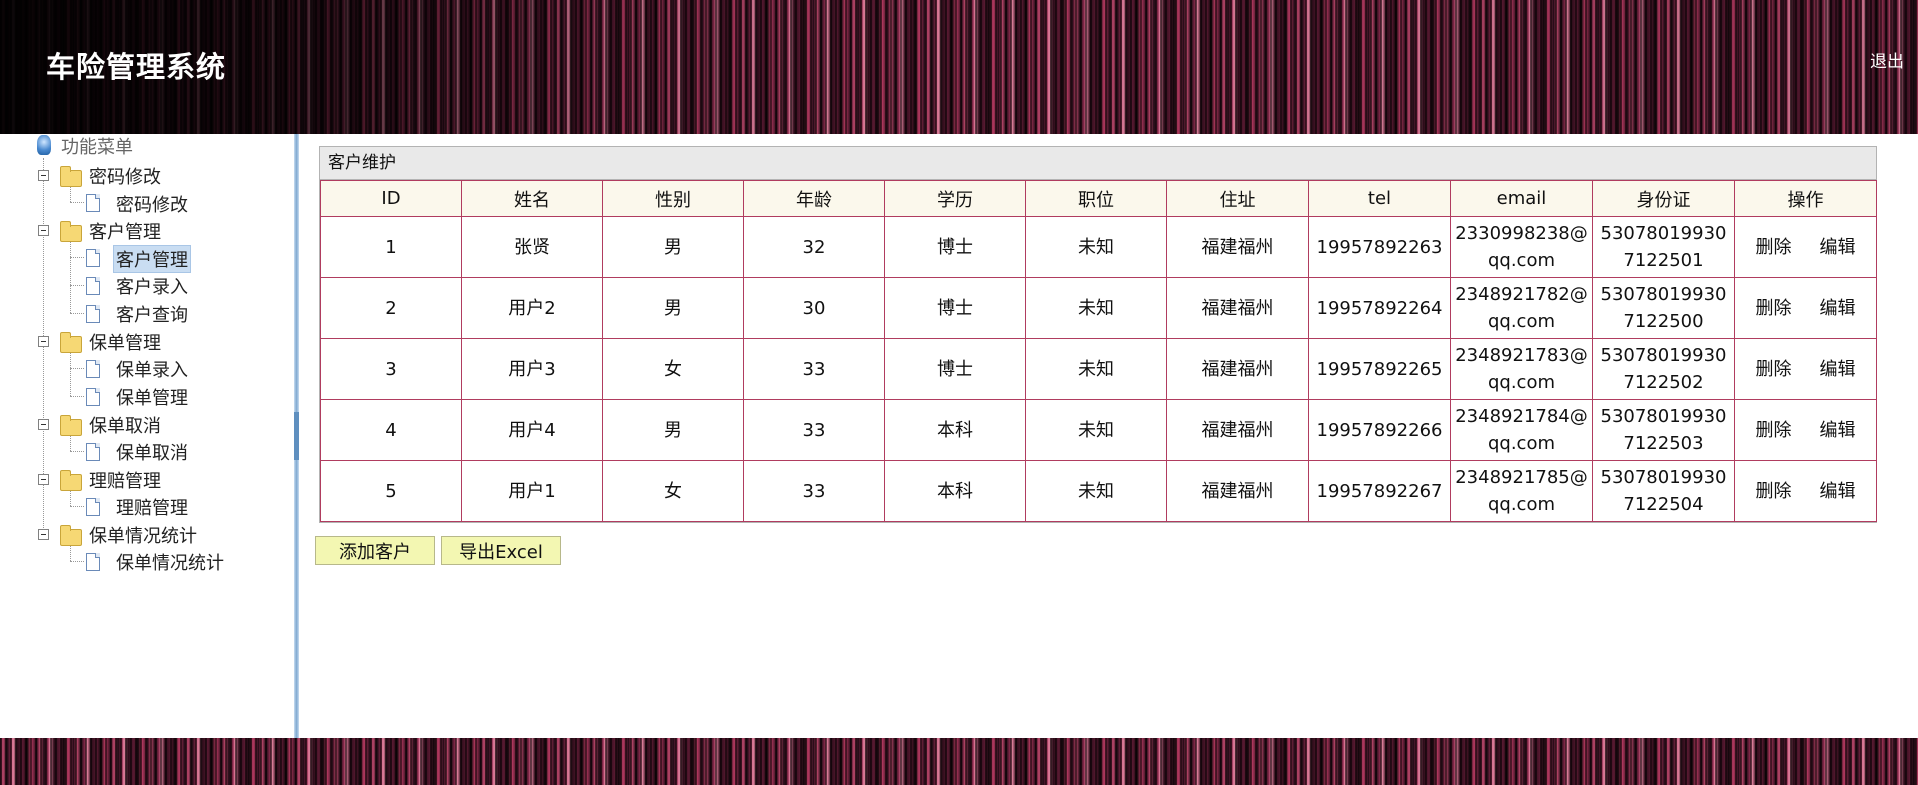 The image size is (1918, 785). Describe the element at coordinates (1237, 198) in the screenshot. I see `column-header: 住址` at that location.